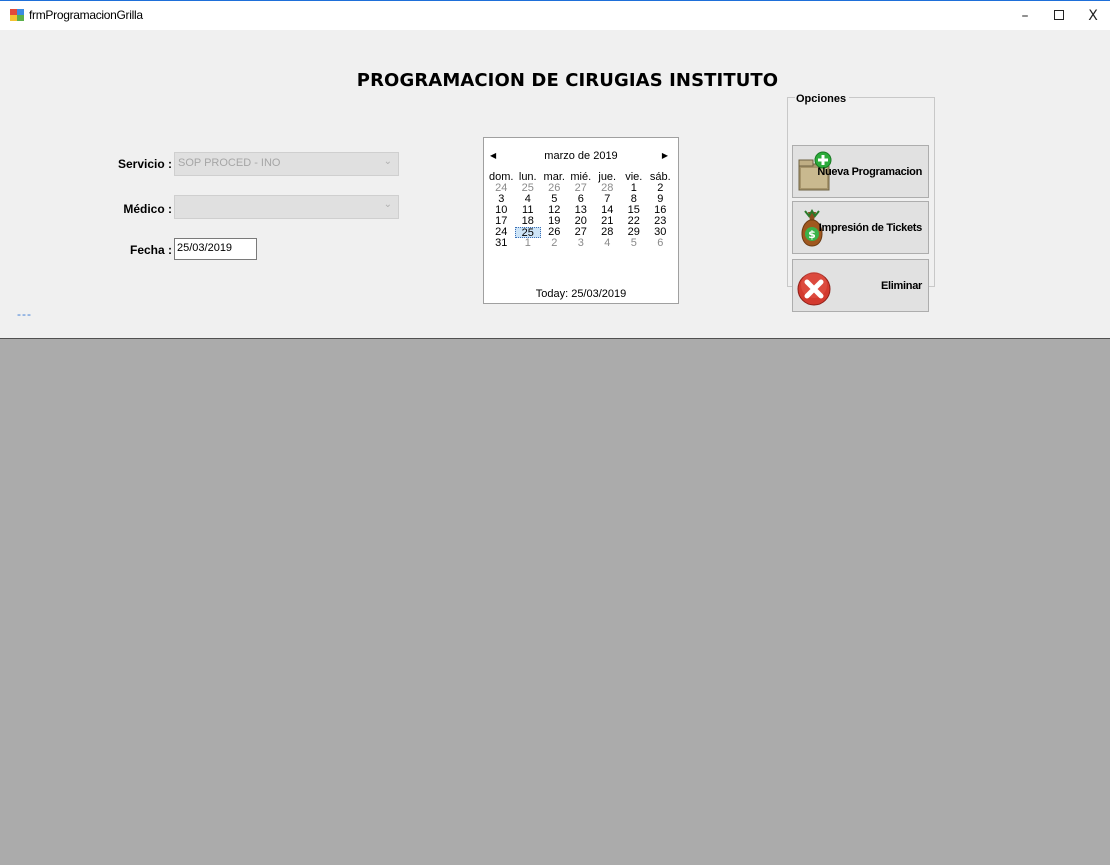 This screenshot has width=1110, height=865. I want to click on nueva-programacion-button: Nueva Programacion, so click(860, 171).